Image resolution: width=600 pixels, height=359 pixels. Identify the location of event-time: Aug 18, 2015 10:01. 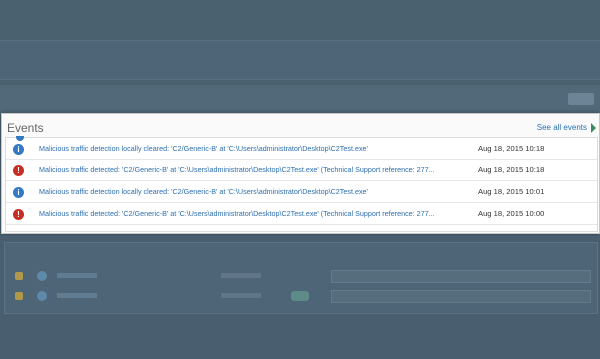
(511, 191).